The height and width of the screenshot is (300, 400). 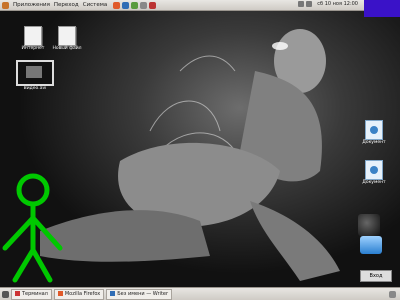 What do you see at coordinates (376, 276) in the screenshot?
I see `login-button: Вход` at bounding box center [376, 276].